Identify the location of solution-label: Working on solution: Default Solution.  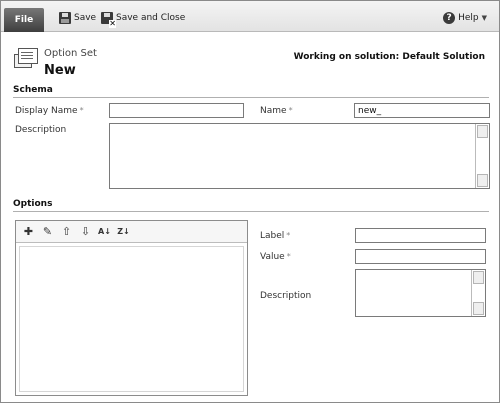
(389, 57).